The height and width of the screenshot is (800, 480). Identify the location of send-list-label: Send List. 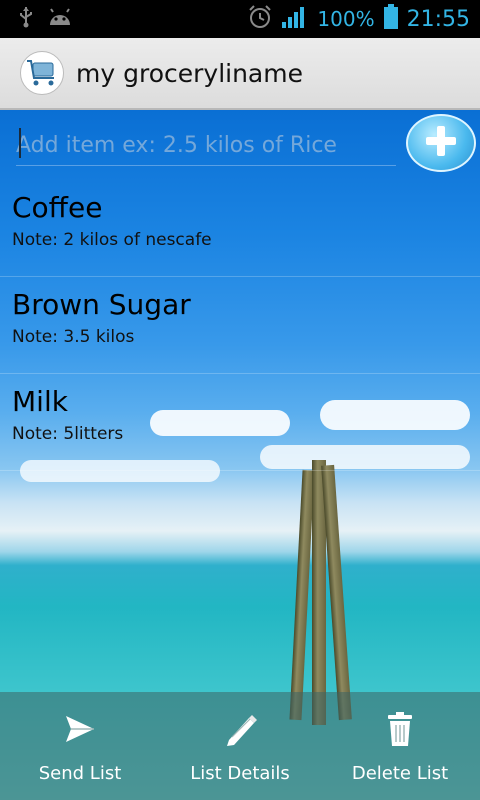
(80, 773).